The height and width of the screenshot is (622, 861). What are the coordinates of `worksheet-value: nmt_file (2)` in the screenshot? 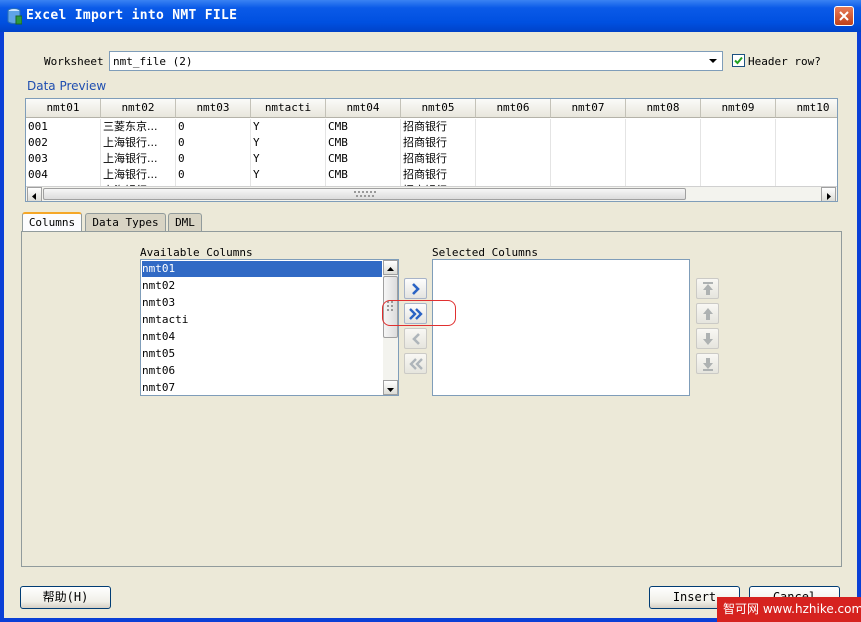 It's located at (153, 61).